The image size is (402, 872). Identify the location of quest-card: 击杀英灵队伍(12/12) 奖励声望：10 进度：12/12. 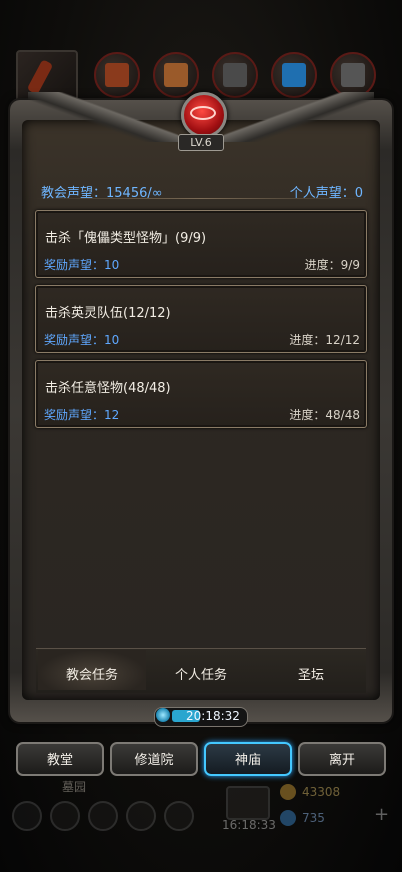
(201, 319).